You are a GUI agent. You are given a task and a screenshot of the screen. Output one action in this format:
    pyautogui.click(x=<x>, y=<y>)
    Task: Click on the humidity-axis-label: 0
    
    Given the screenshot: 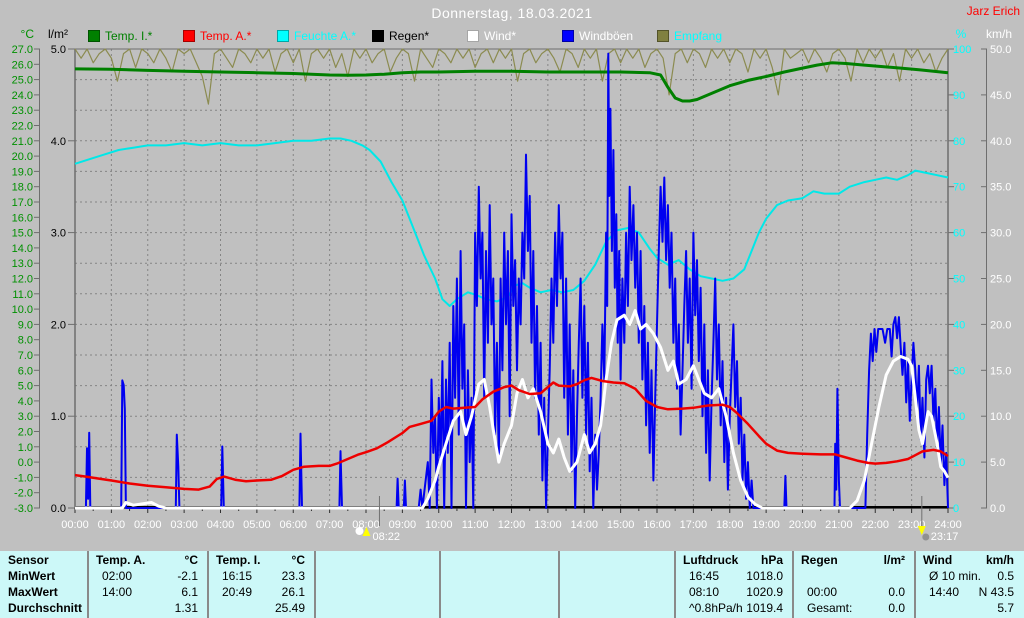 What is the action you would take?
    pyautogui.click(x=956, y=509)
    